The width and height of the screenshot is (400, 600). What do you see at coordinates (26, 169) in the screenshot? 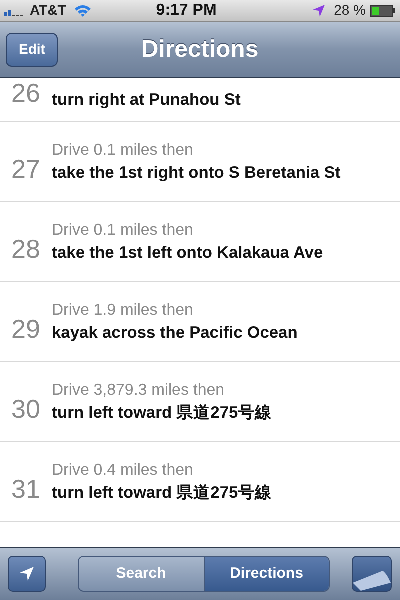
I see `step-number: 27` at bounding box center [26, 169].